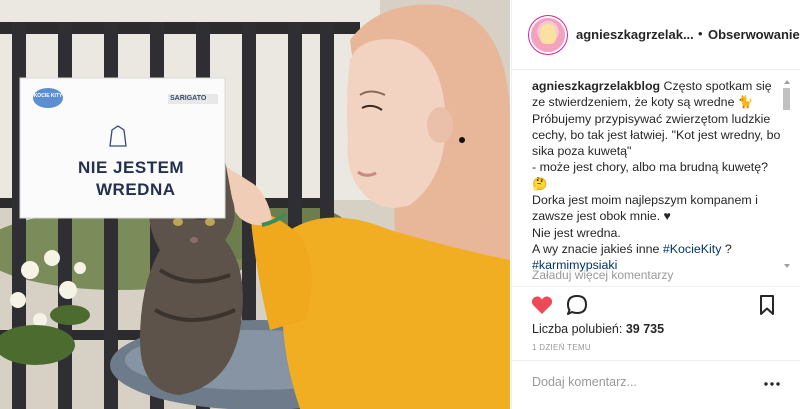  What do you see at coordinates (131, 167) in the screenshot?
I see `sign-line-1: NIE JESTEM` at bounding box center [131, 167].